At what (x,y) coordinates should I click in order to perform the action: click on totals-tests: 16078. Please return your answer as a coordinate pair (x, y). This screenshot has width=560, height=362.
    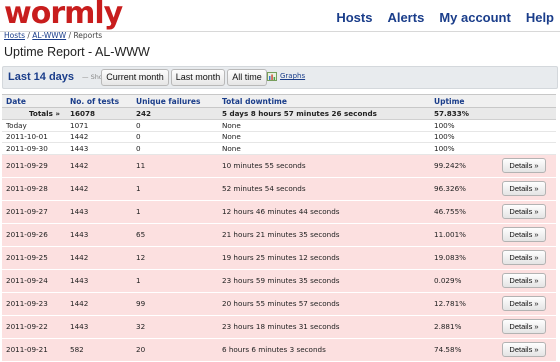
    Looking at the image, I should click on (99, 113).